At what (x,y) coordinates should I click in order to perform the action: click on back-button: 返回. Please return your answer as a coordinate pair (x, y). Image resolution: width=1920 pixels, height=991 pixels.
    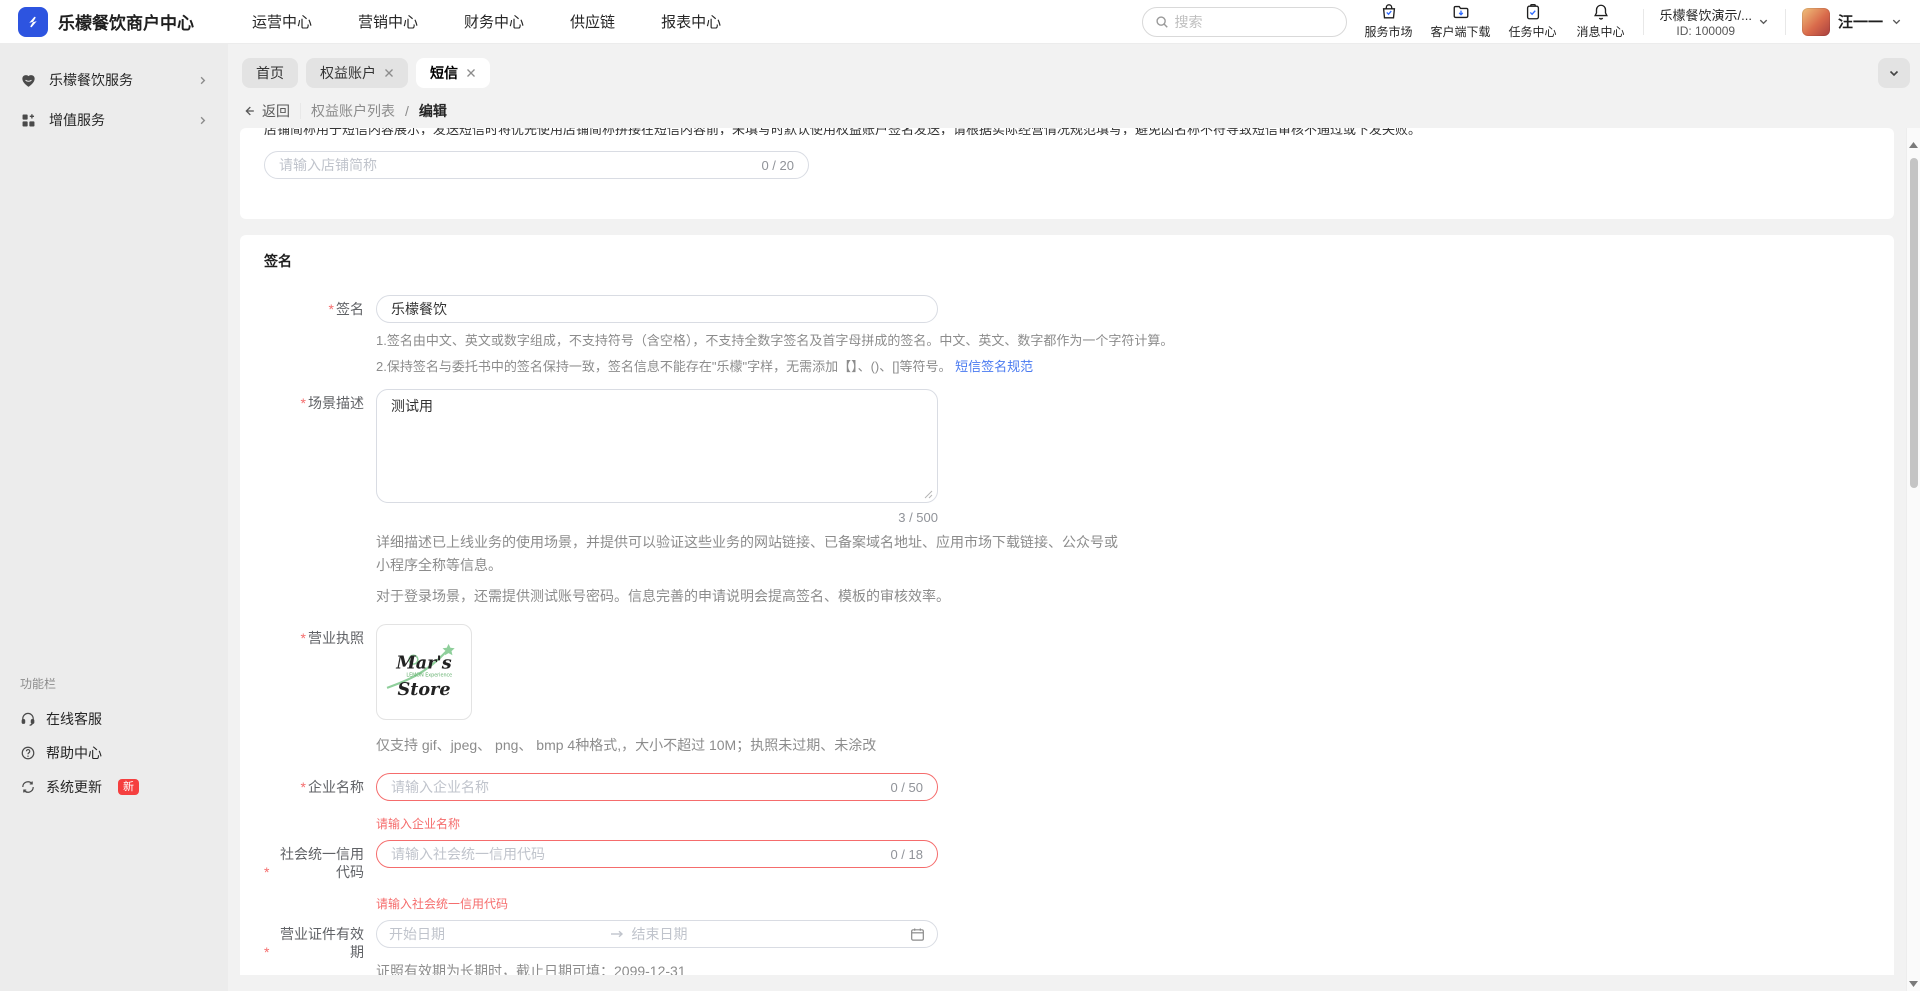
    Looking at the image, I should click on (266, 111).